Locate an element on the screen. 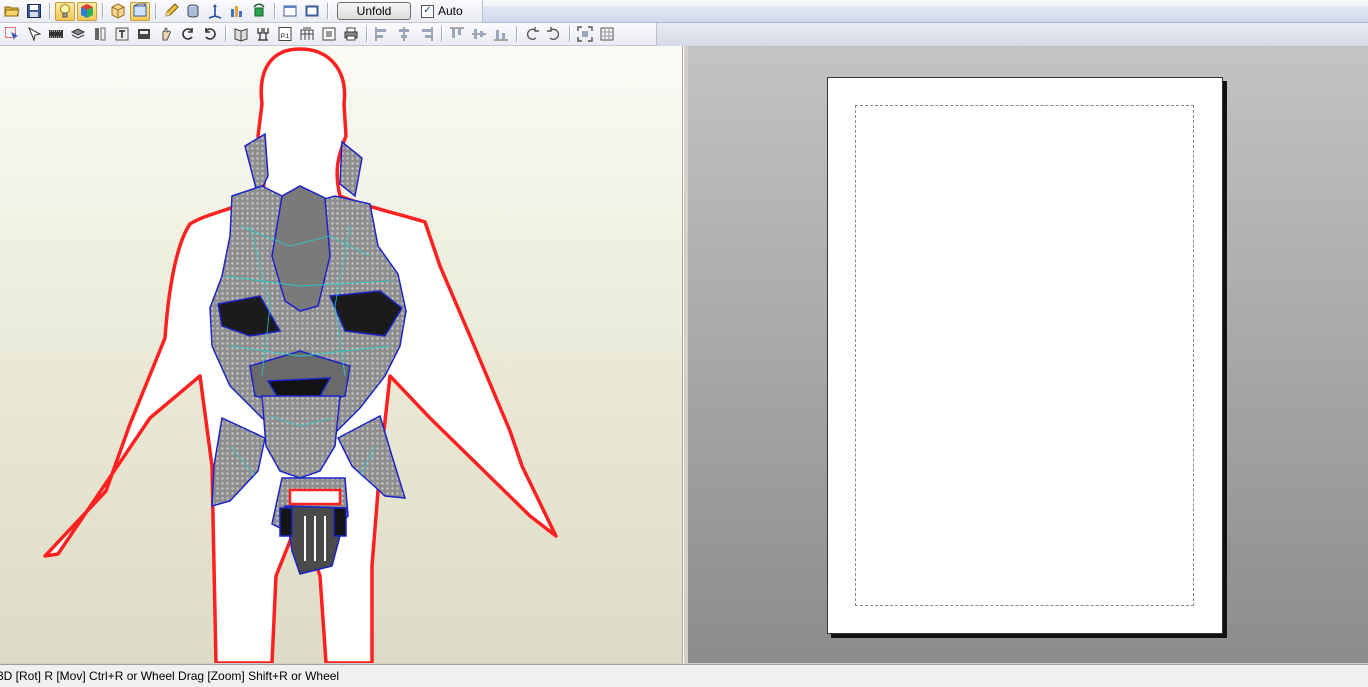  align-right-icon is located at coordinates (426, 34).